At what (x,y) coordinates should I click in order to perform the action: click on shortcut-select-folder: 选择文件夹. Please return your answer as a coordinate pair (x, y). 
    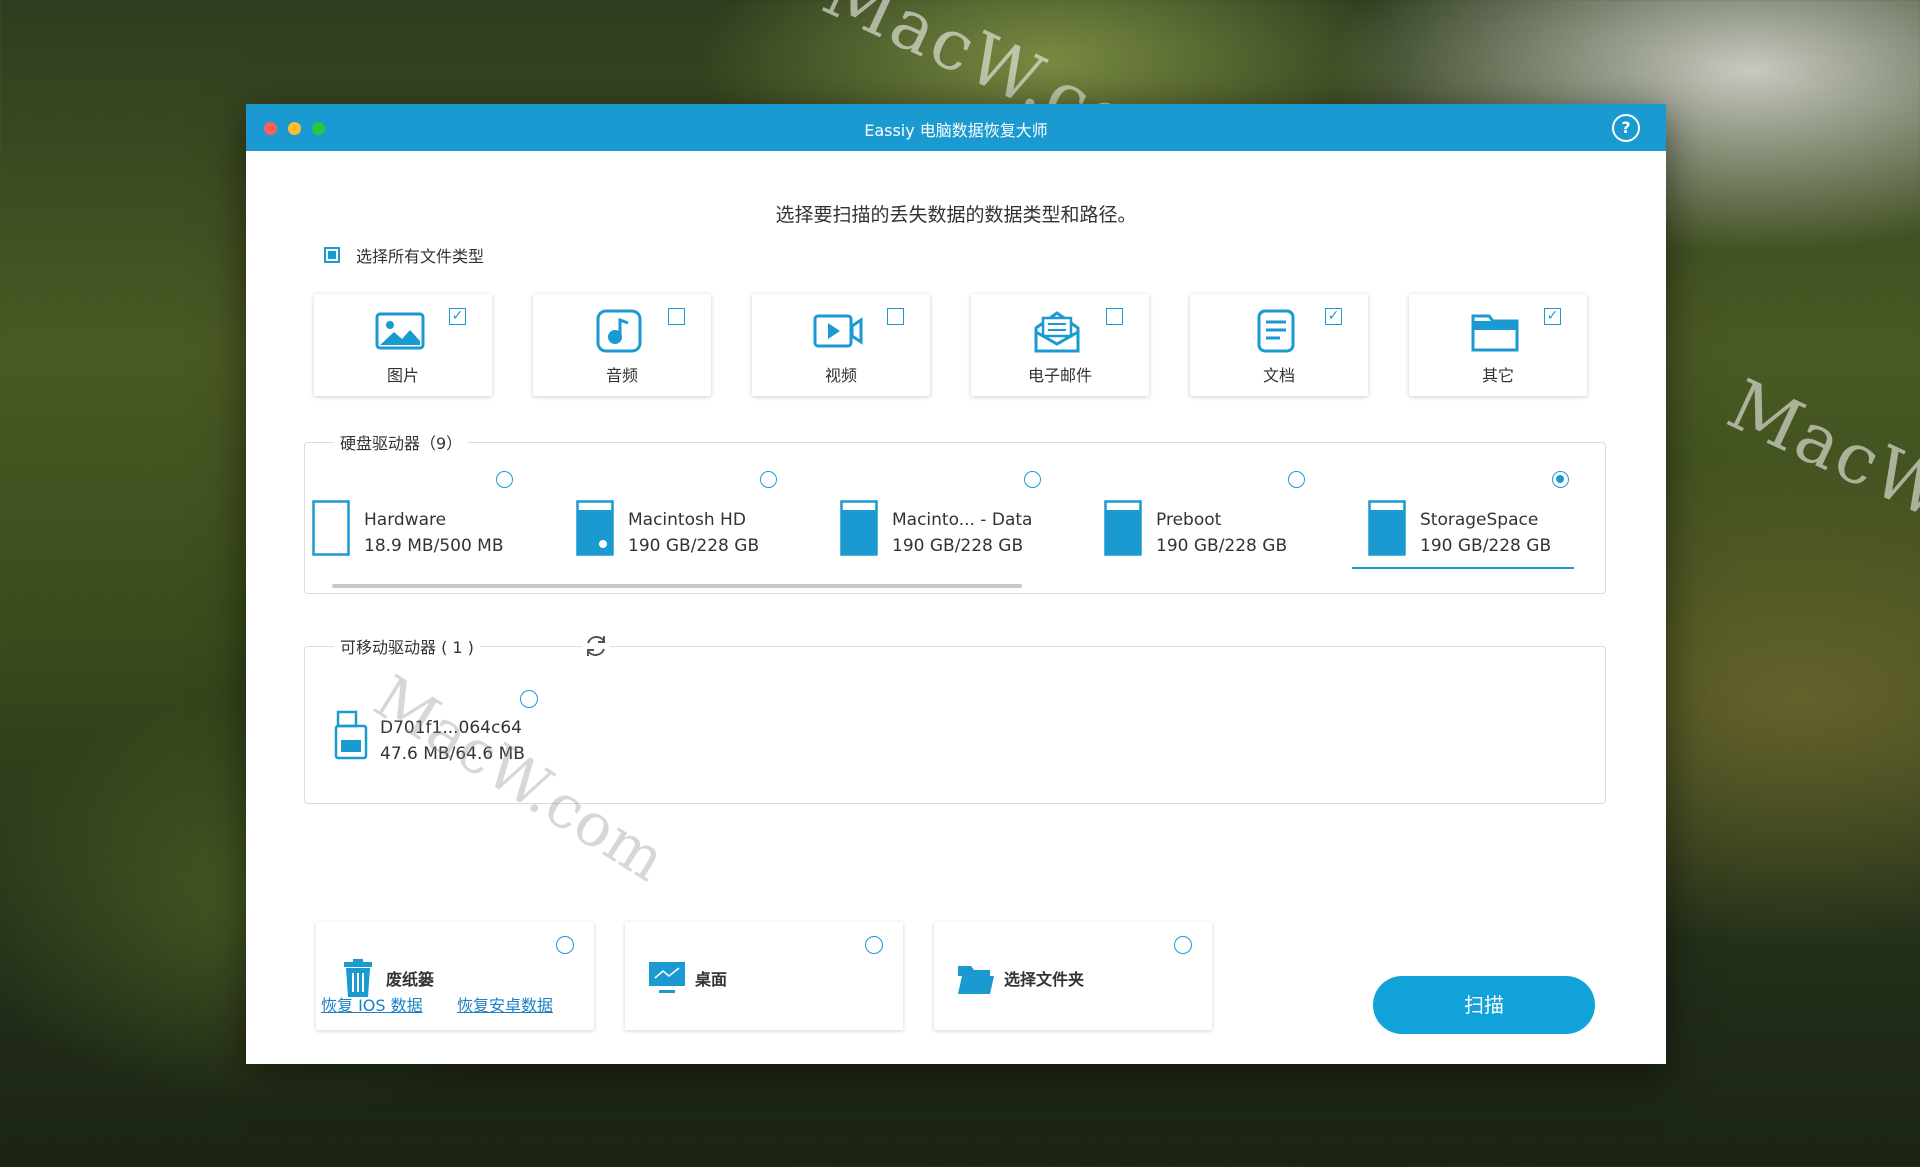
    Looking at the image, I should click on (1073, 976).